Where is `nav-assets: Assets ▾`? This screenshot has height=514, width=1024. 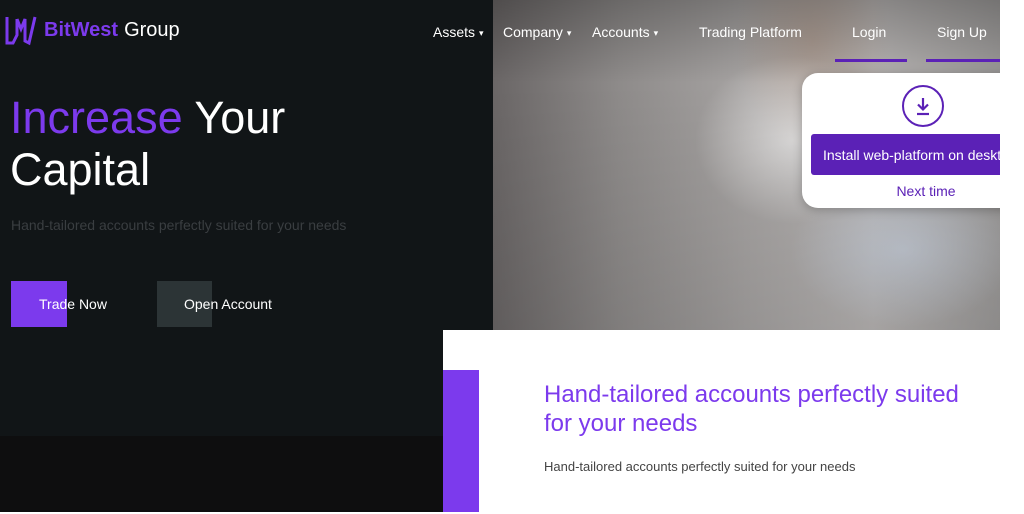 nav-assets: Assets ▾ is located at coordinates (458, 32).